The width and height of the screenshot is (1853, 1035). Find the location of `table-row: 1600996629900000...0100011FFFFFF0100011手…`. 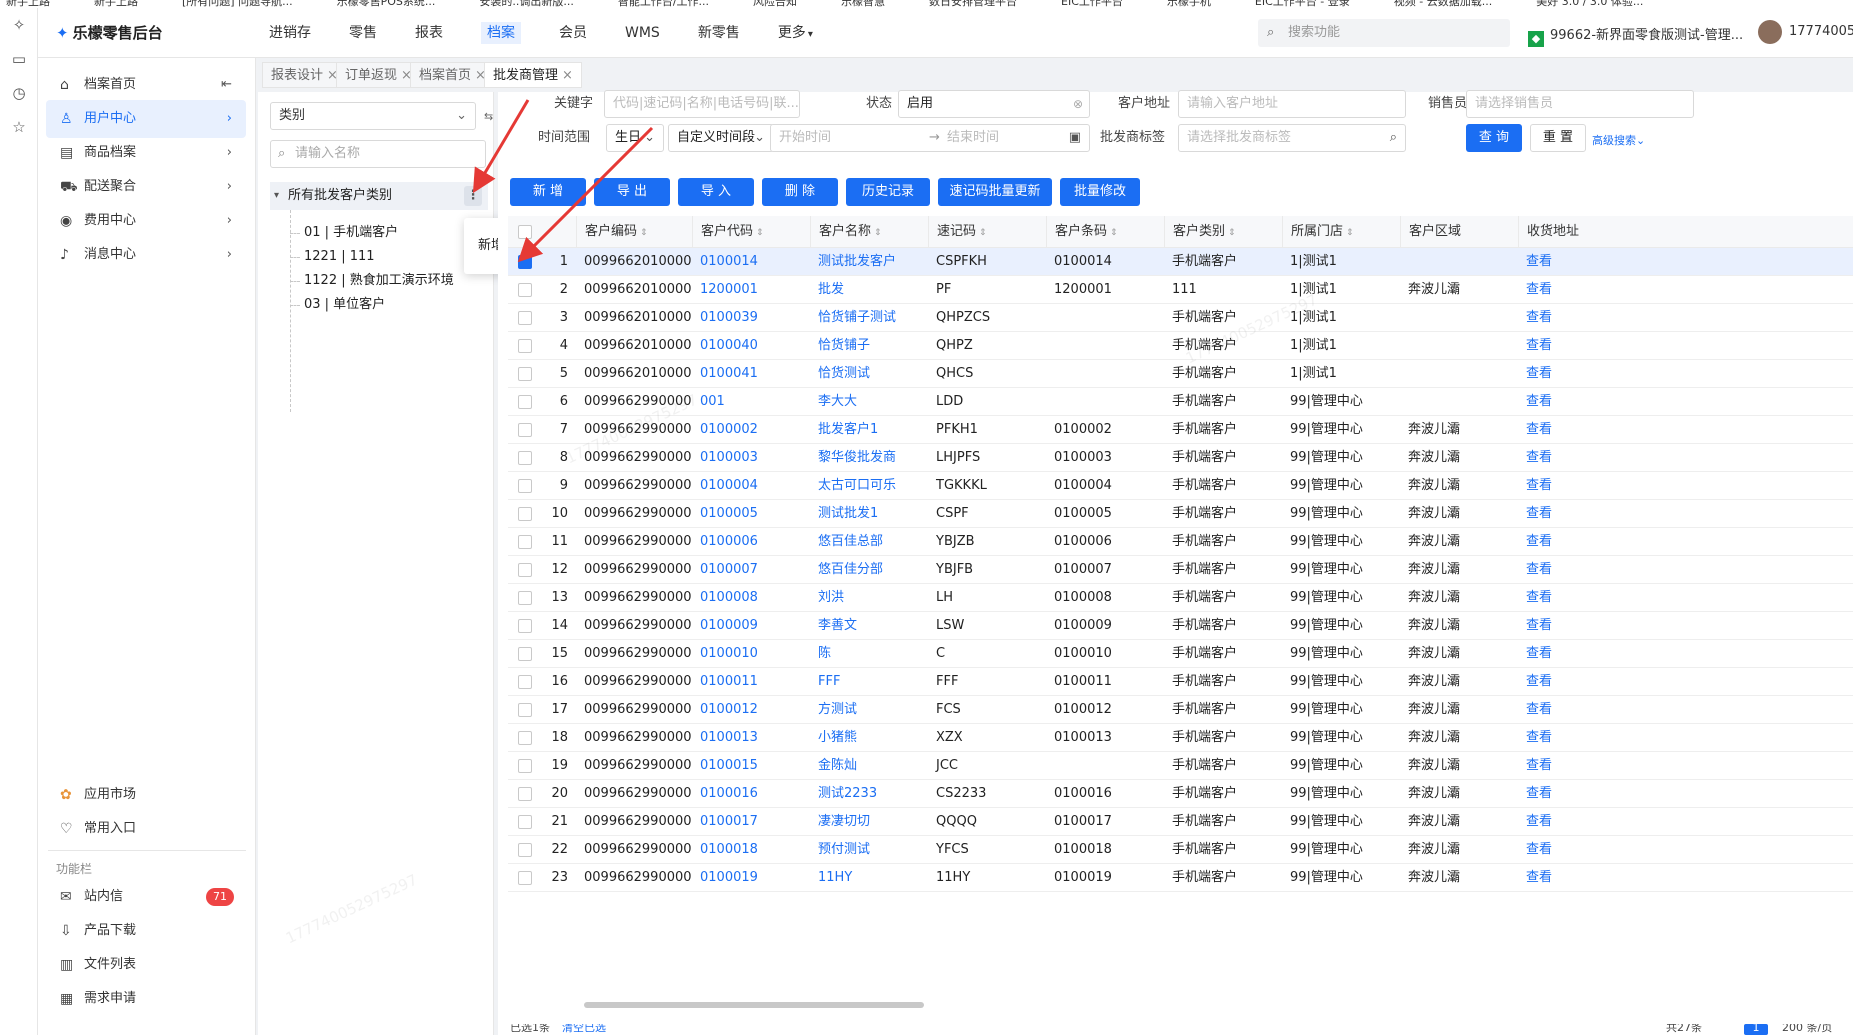

table-row: 1600996629900000...0100011FFFFFF0100011手… is located at coordinates (1180, 682).